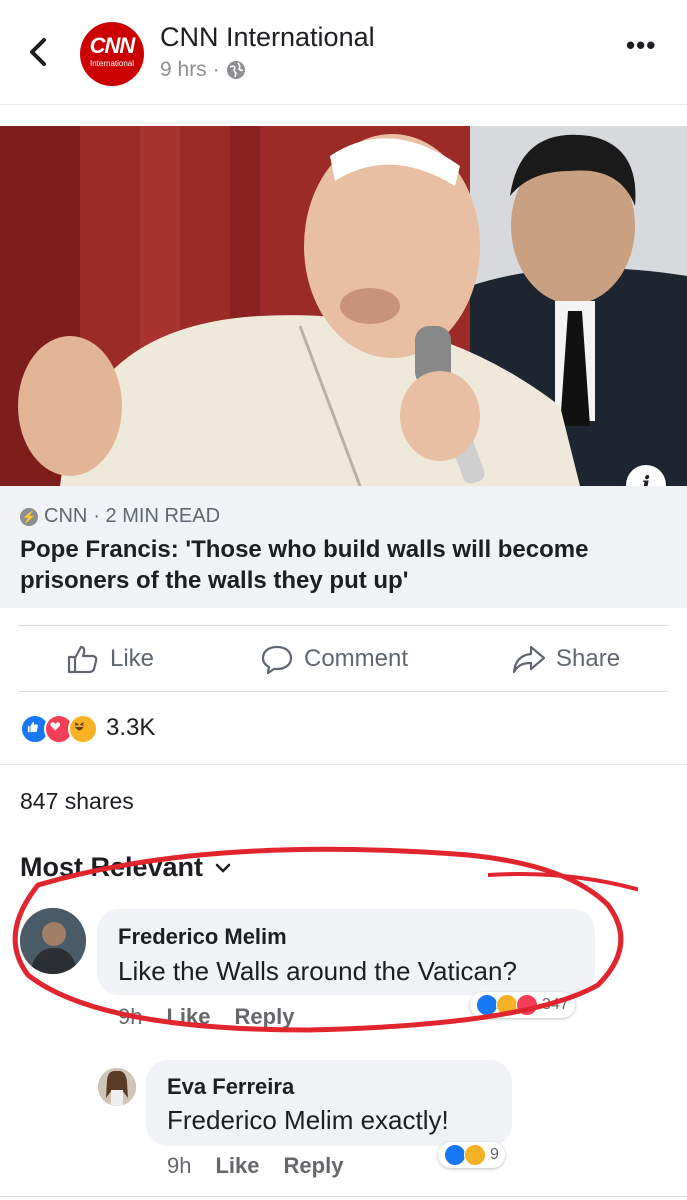 This screenshot has height=1200, width=687. I want to click on comment-label: Comment, so click(356, 658).